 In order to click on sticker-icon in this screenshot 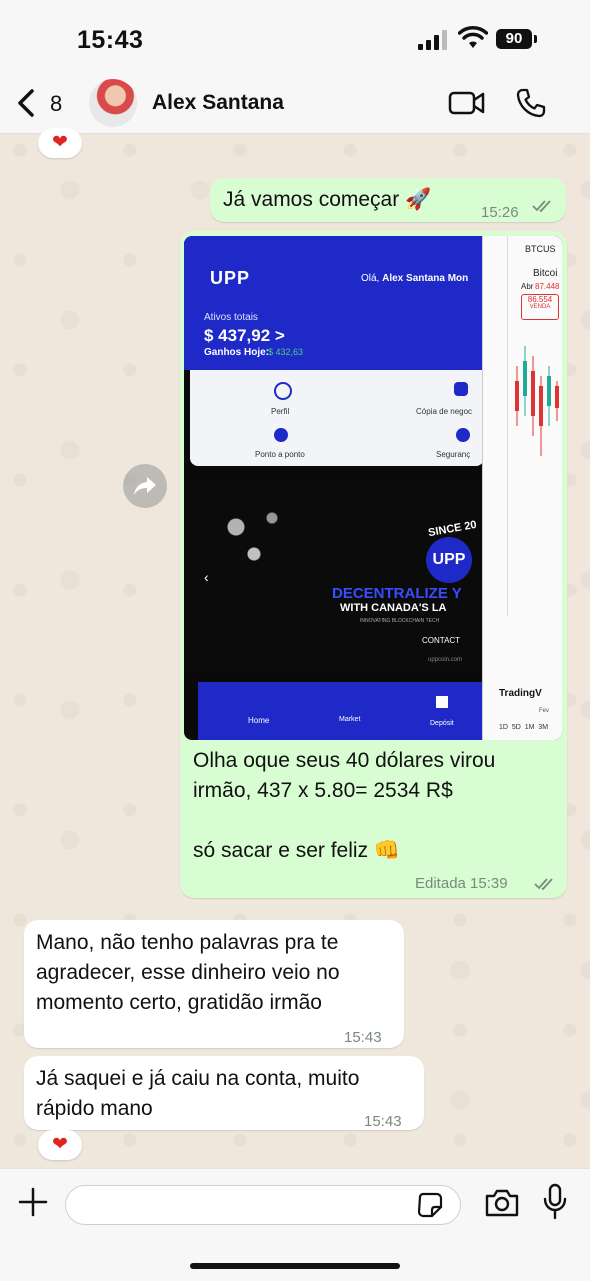, I will do `click(430, 1205)`.